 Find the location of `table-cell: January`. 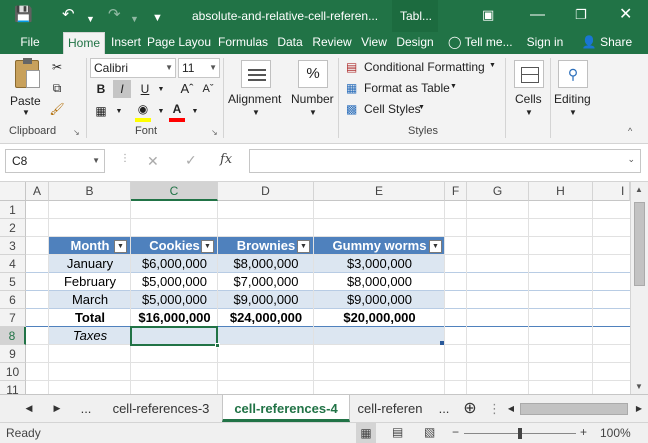

table-cell: January is located at coordinates (90, 264).